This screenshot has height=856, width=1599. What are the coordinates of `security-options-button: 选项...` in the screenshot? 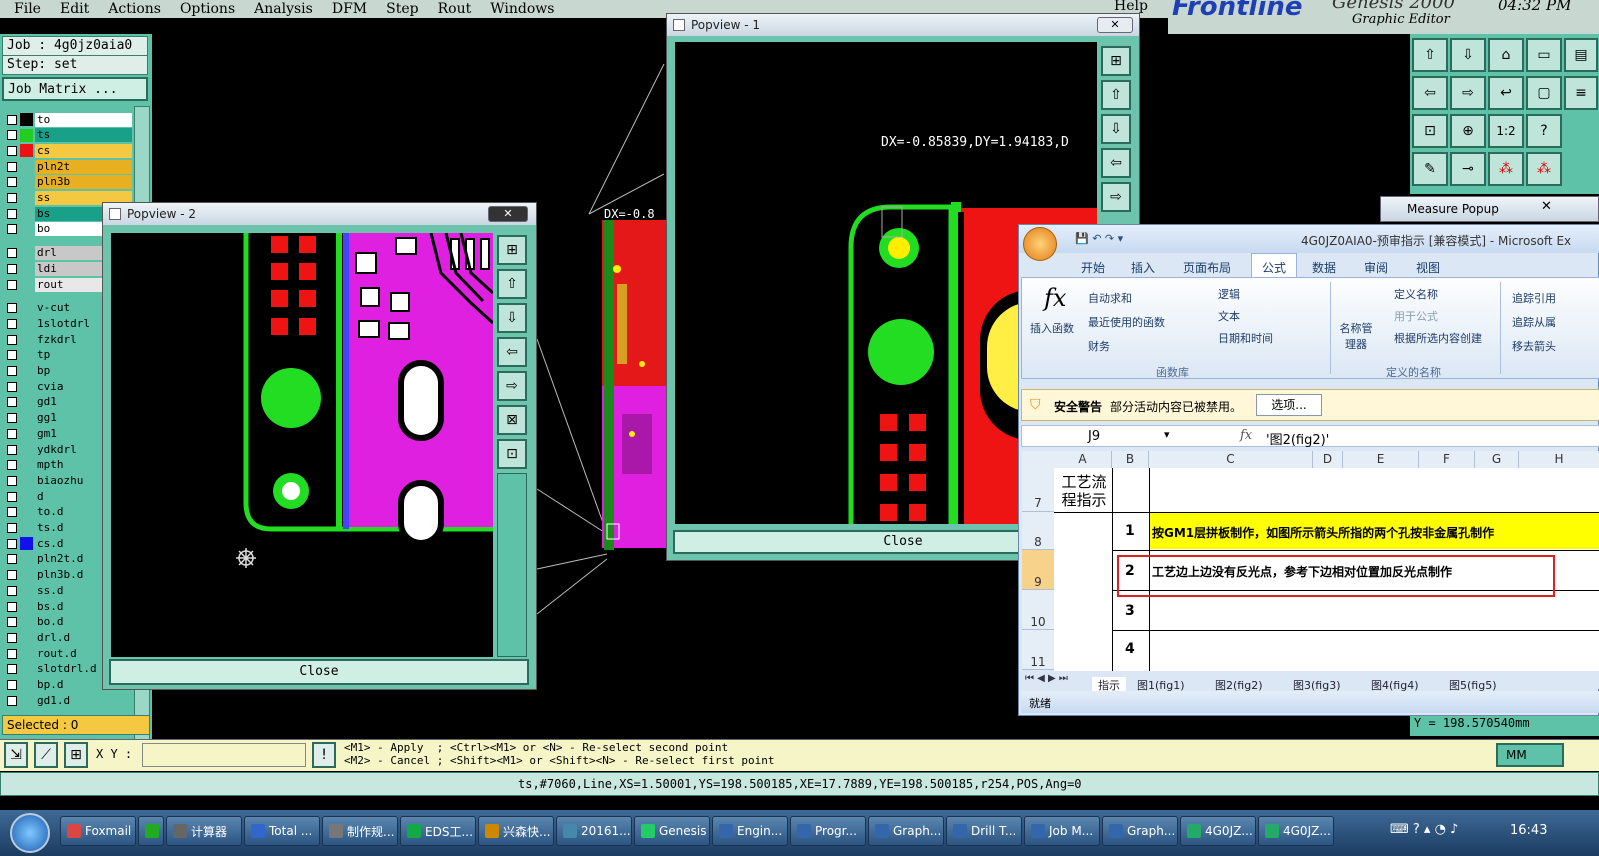 It's located at (1289, 405).